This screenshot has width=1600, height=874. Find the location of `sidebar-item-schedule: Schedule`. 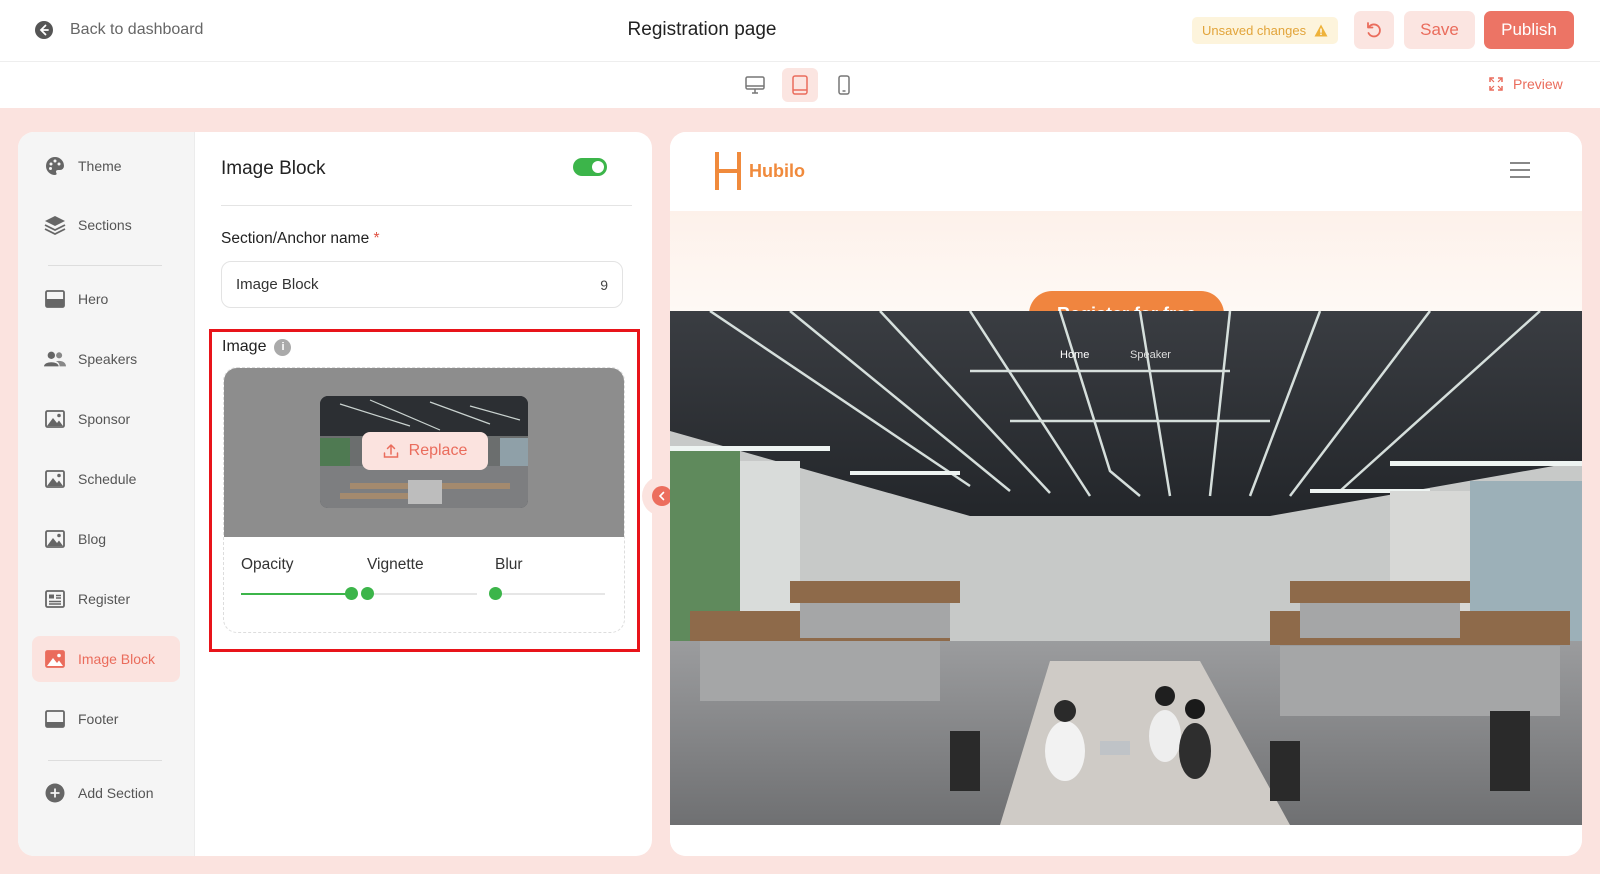

sidebar-item-schedule: Schedule is located at coordinates (106, 479).